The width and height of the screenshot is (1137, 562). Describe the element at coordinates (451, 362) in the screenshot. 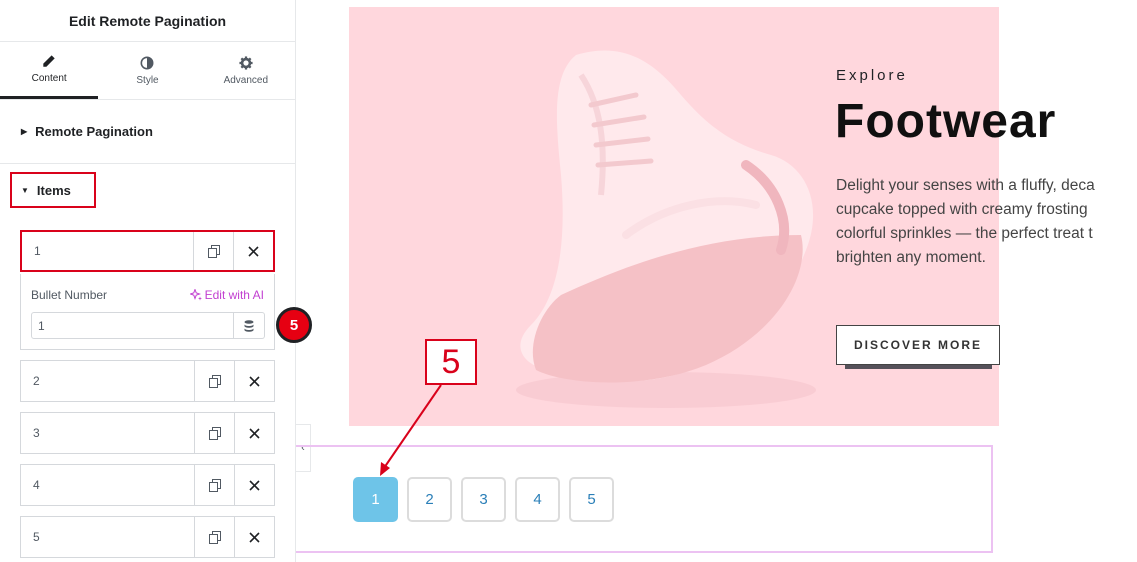

I see `annotation-label: 5` at that location.